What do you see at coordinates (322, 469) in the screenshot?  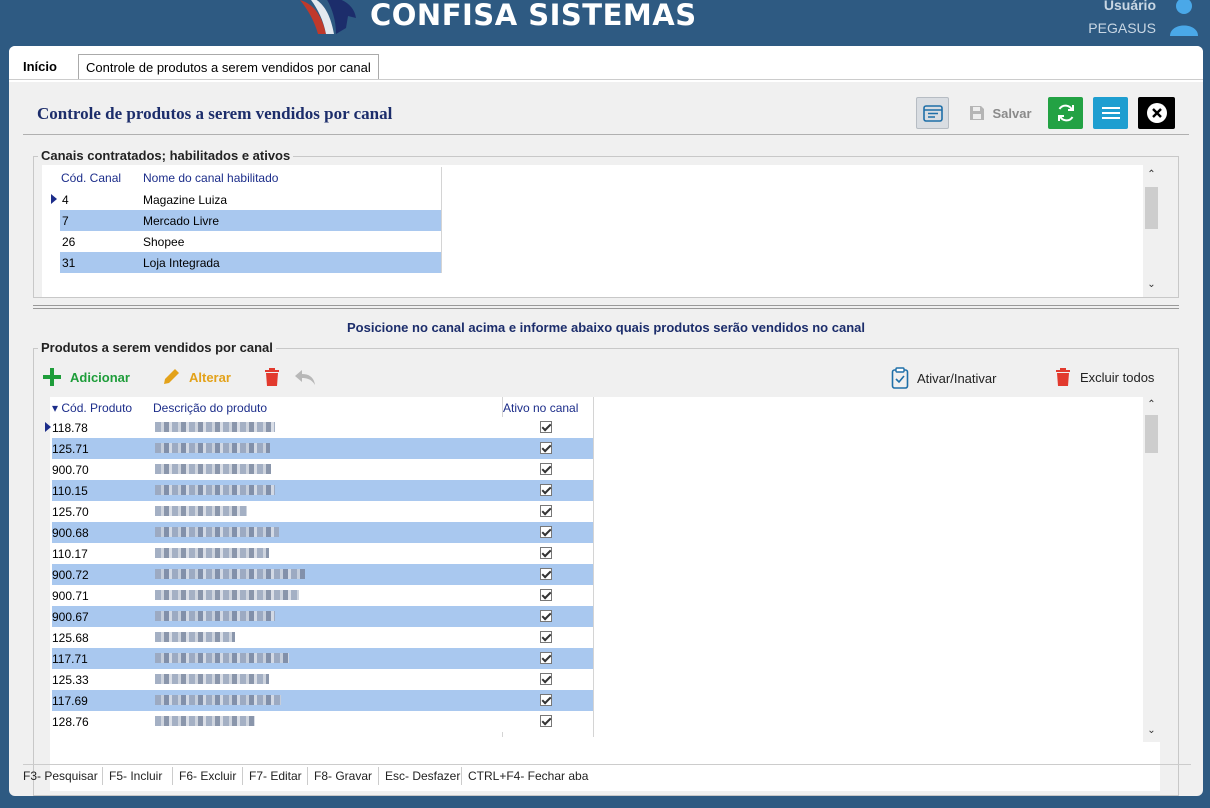 I see `table-row: 900.70` at bounding box center [322, 469].